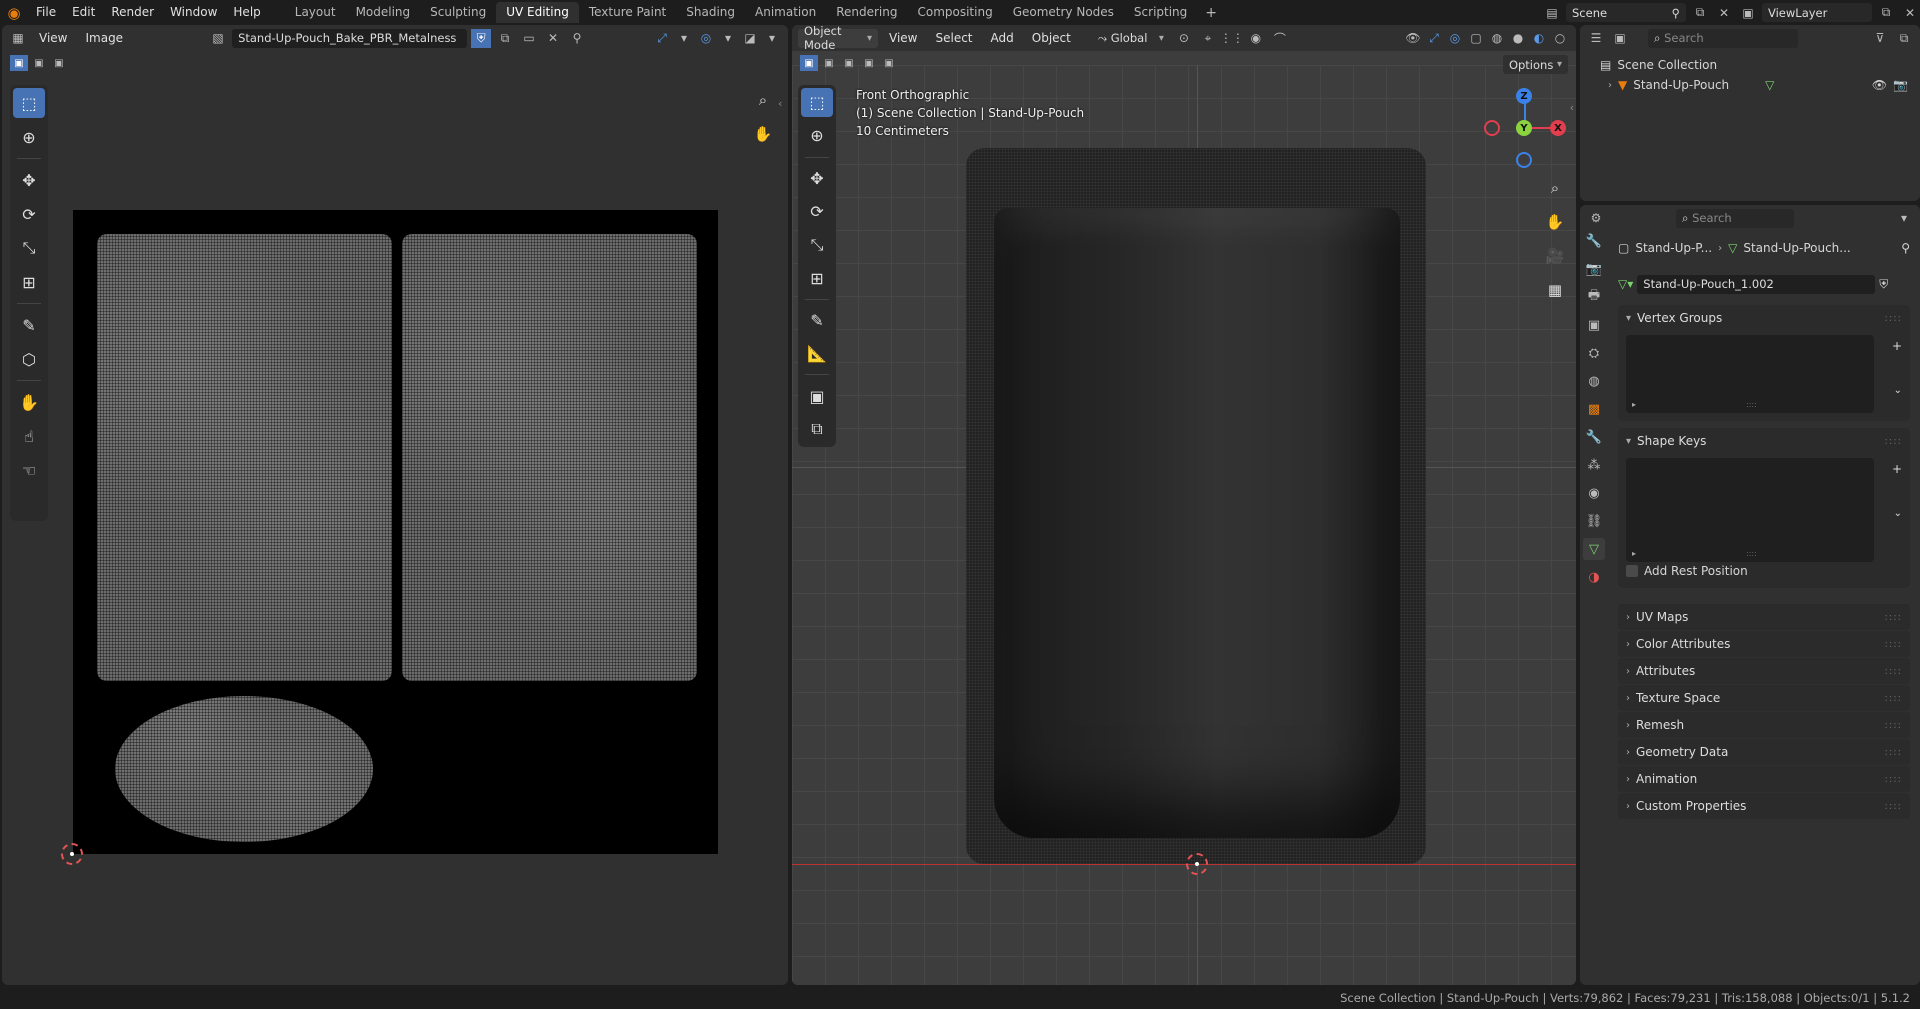  I want to click on options-button: Options ▾, so click(1535, 64).